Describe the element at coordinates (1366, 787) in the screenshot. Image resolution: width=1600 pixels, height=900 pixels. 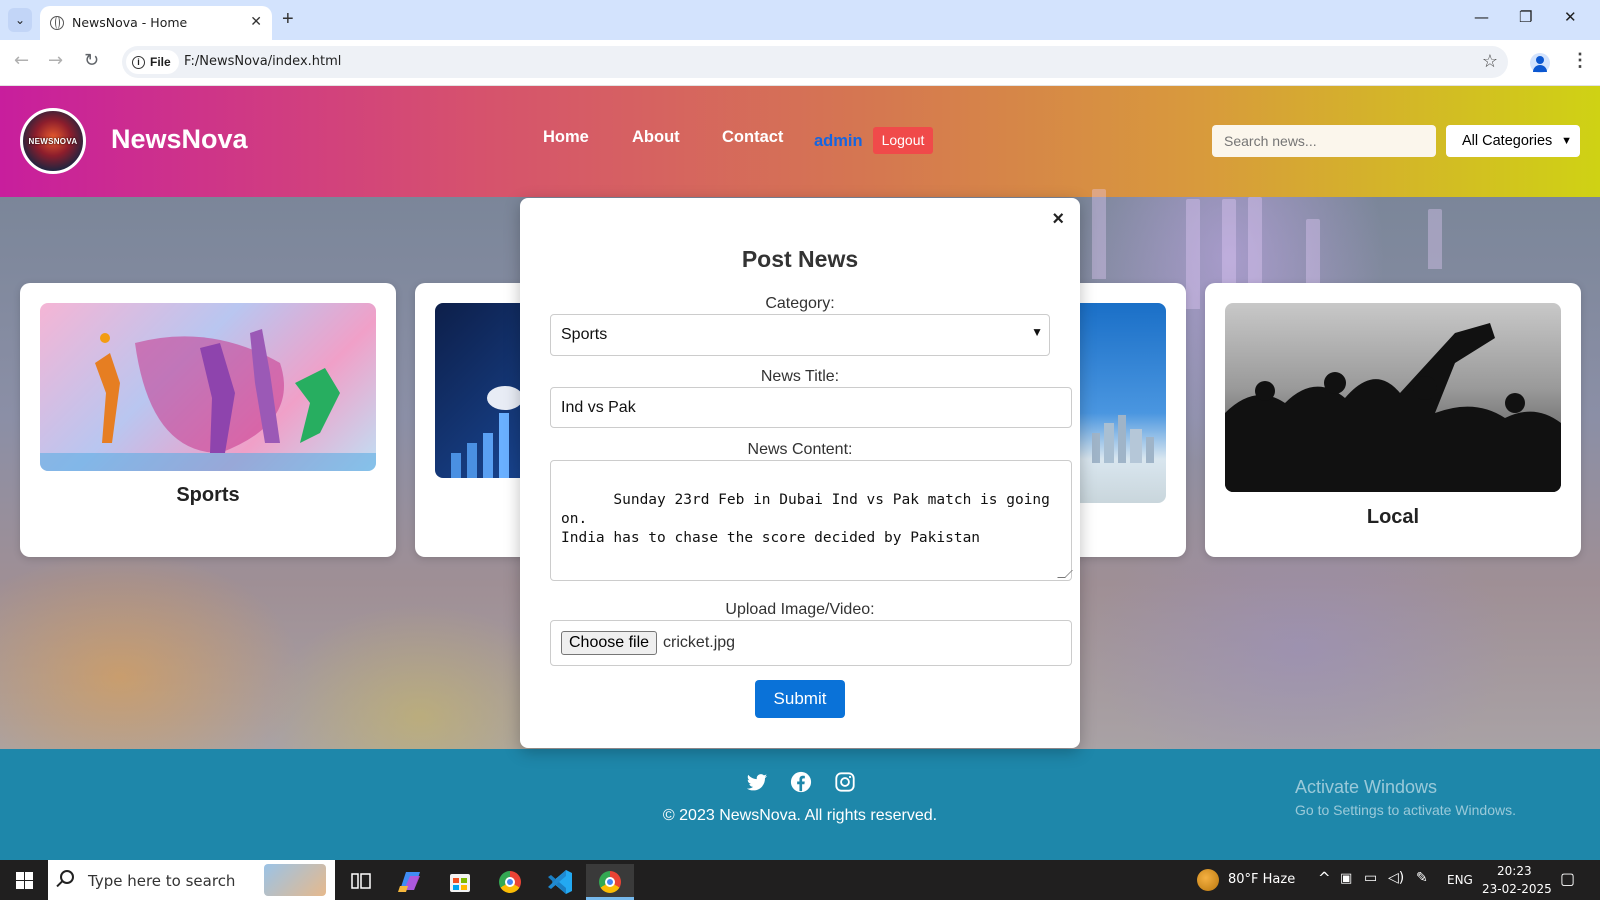
I see `activate-windows-title: Activate Windows` at that location.